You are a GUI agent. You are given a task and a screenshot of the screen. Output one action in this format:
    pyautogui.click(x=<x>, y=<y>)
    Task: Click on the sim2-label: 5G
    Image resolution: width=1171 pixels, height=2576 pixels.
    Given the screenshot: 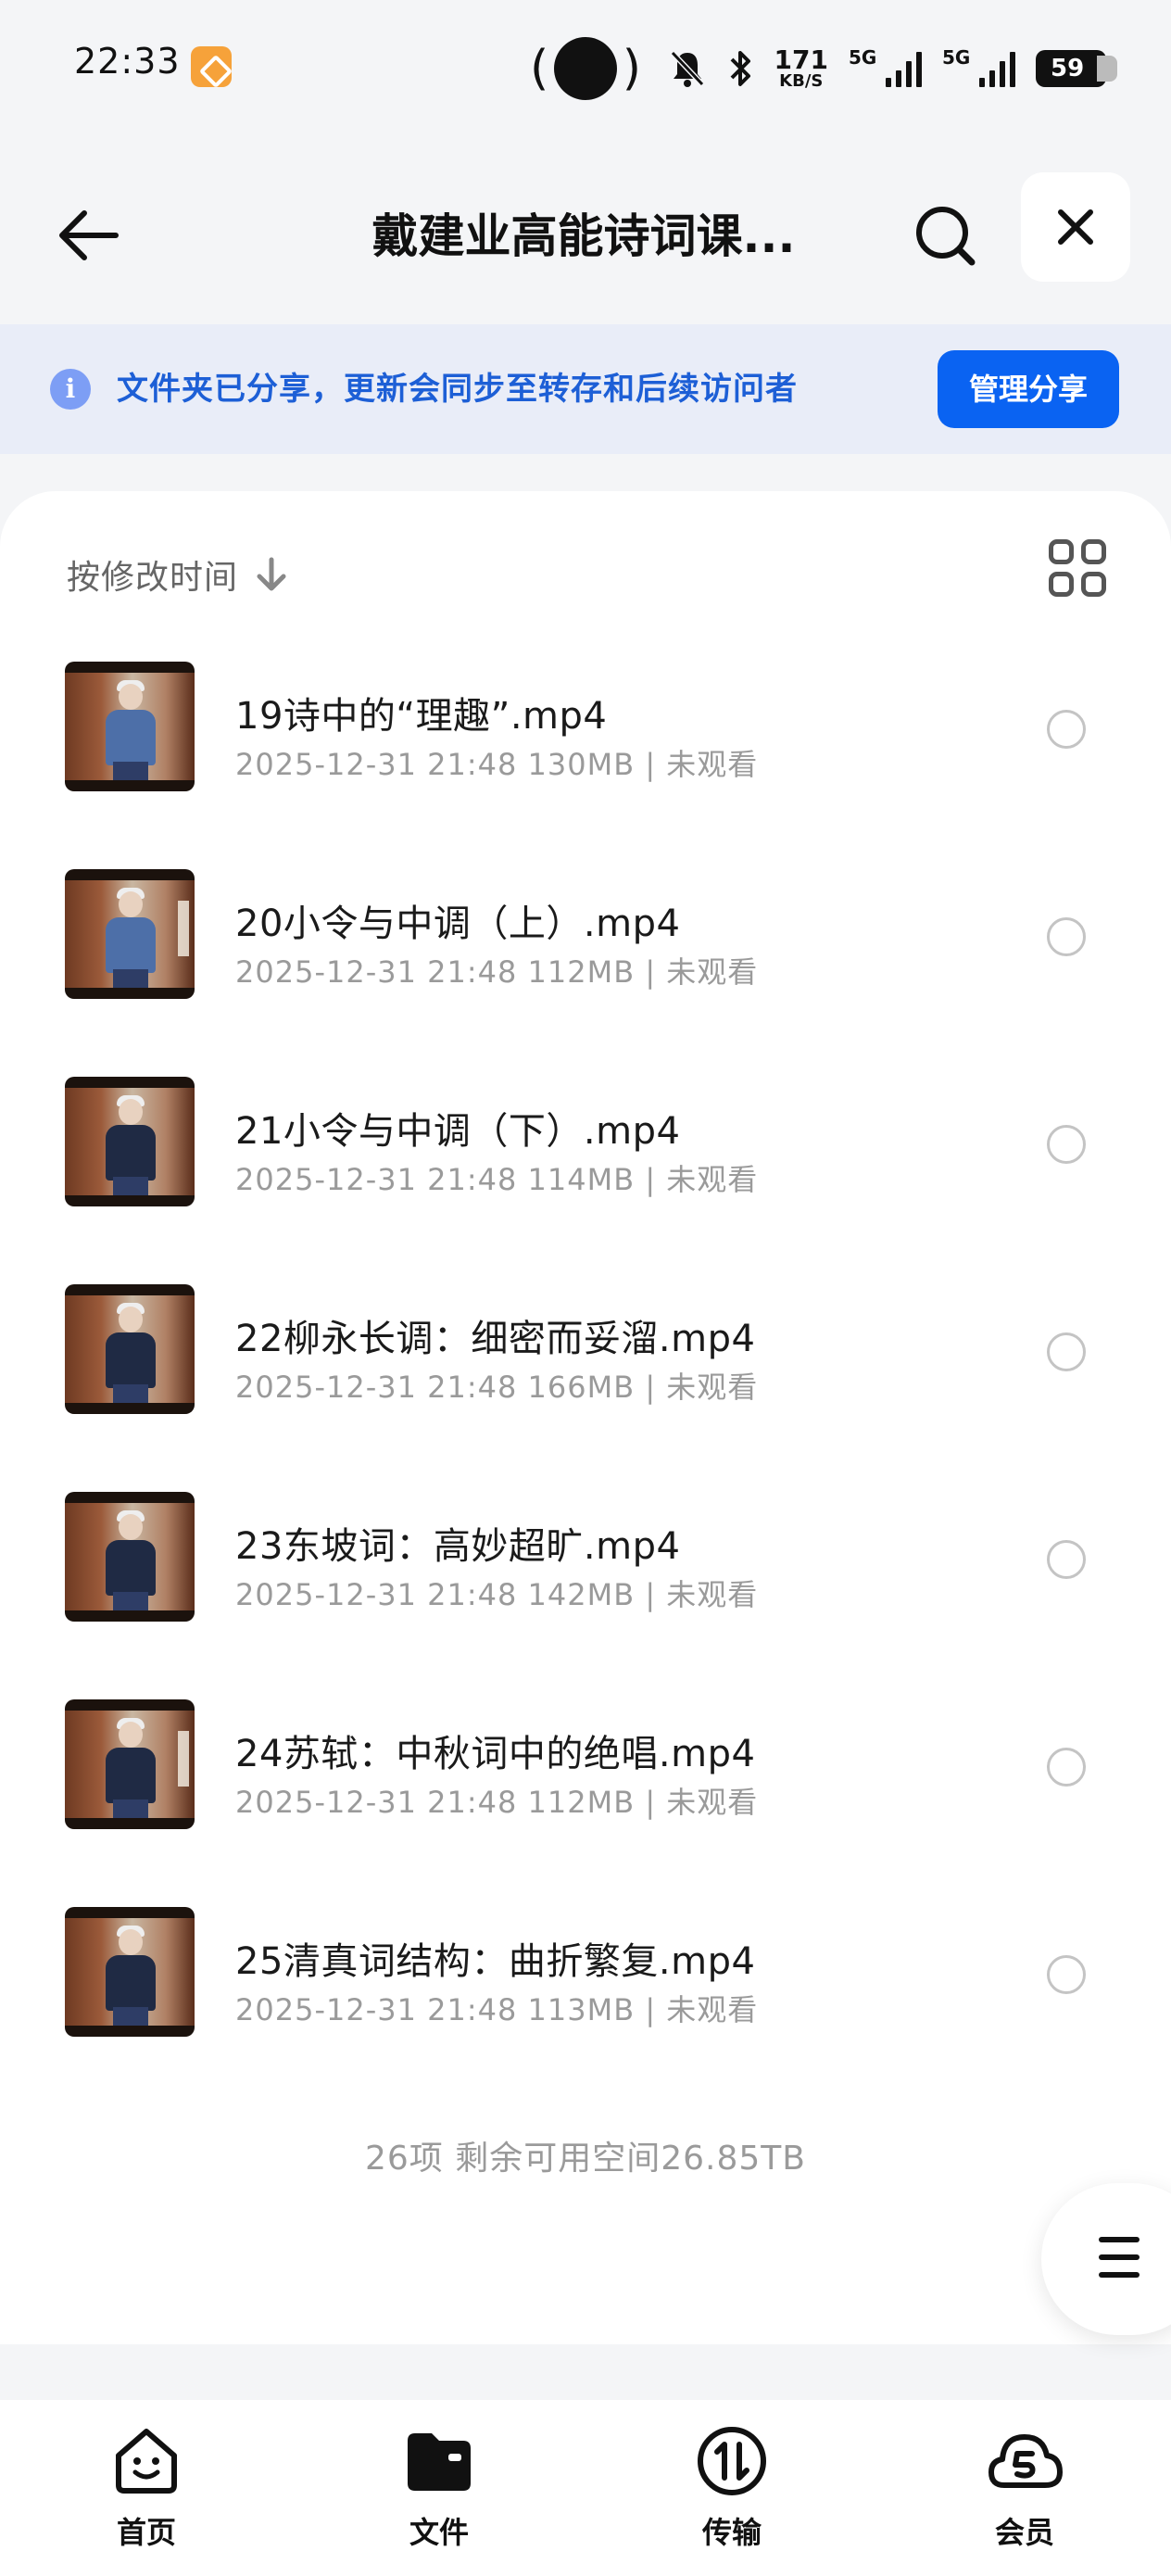 What is the action you would take?
    pyautogui.click(x=957, y=57)
    